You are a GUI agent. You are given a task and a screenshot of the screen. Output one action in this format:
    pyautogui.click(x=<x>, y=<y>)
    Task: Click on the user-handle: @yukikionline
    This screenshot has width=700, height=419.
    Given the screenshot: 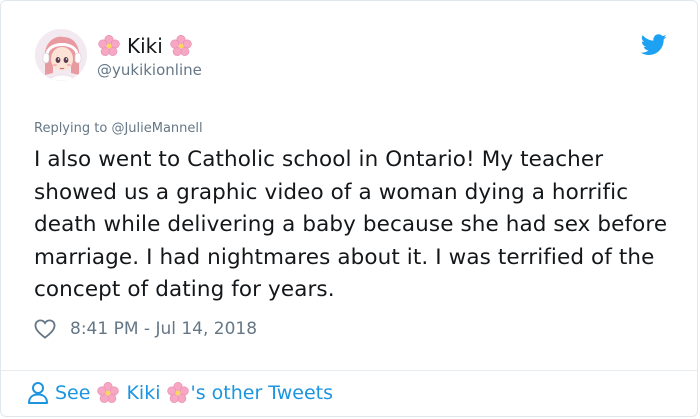 What is the action you would take?
    pyautogui.click(x=149, y=70)
    